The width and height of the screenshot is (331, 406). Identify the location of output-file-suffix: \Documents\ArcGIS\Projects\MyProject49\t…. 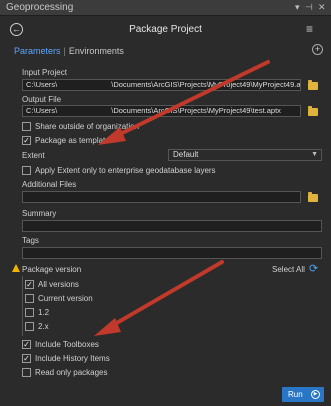
(196, 110).